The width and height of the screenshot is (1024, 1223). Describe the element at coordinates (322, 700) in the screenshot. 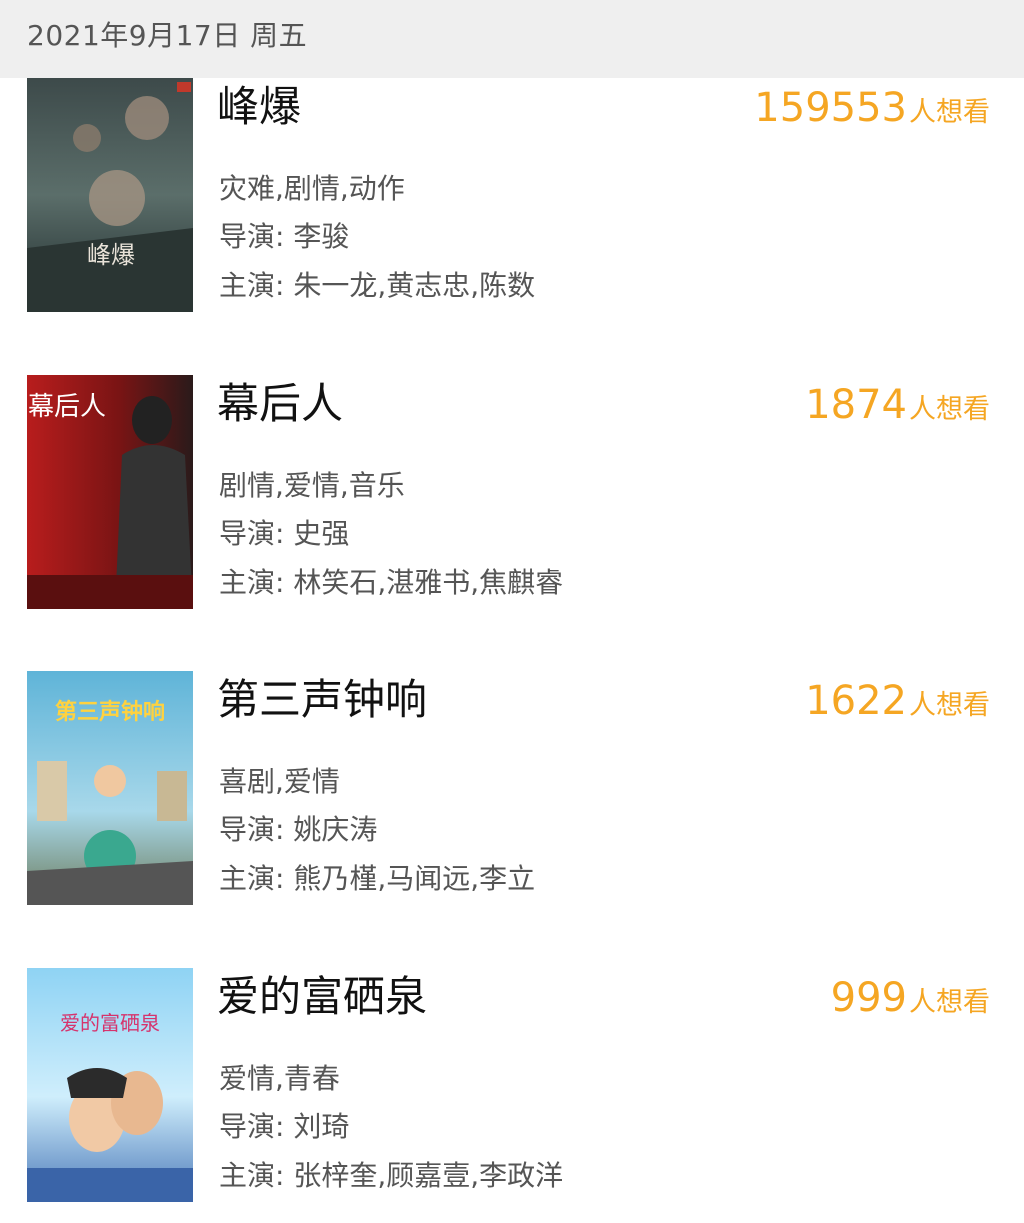

I see `movie-title: 第三声钟响` at that location.